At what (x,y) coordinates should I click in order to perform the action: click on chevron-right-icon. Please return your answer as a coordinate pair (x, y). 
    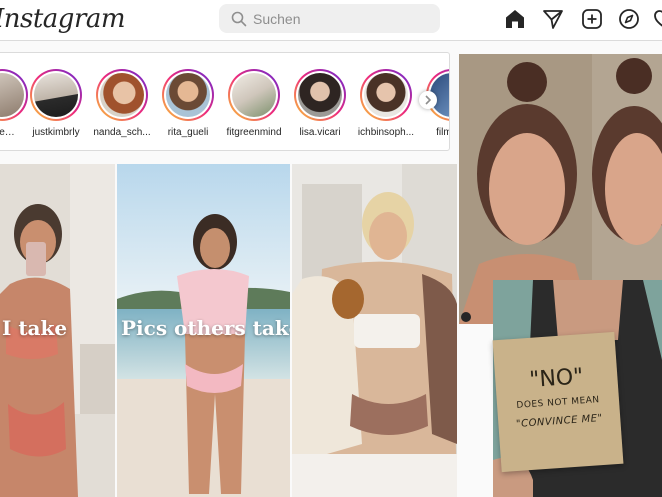
    Looking at the image, I should click on (428, 100).